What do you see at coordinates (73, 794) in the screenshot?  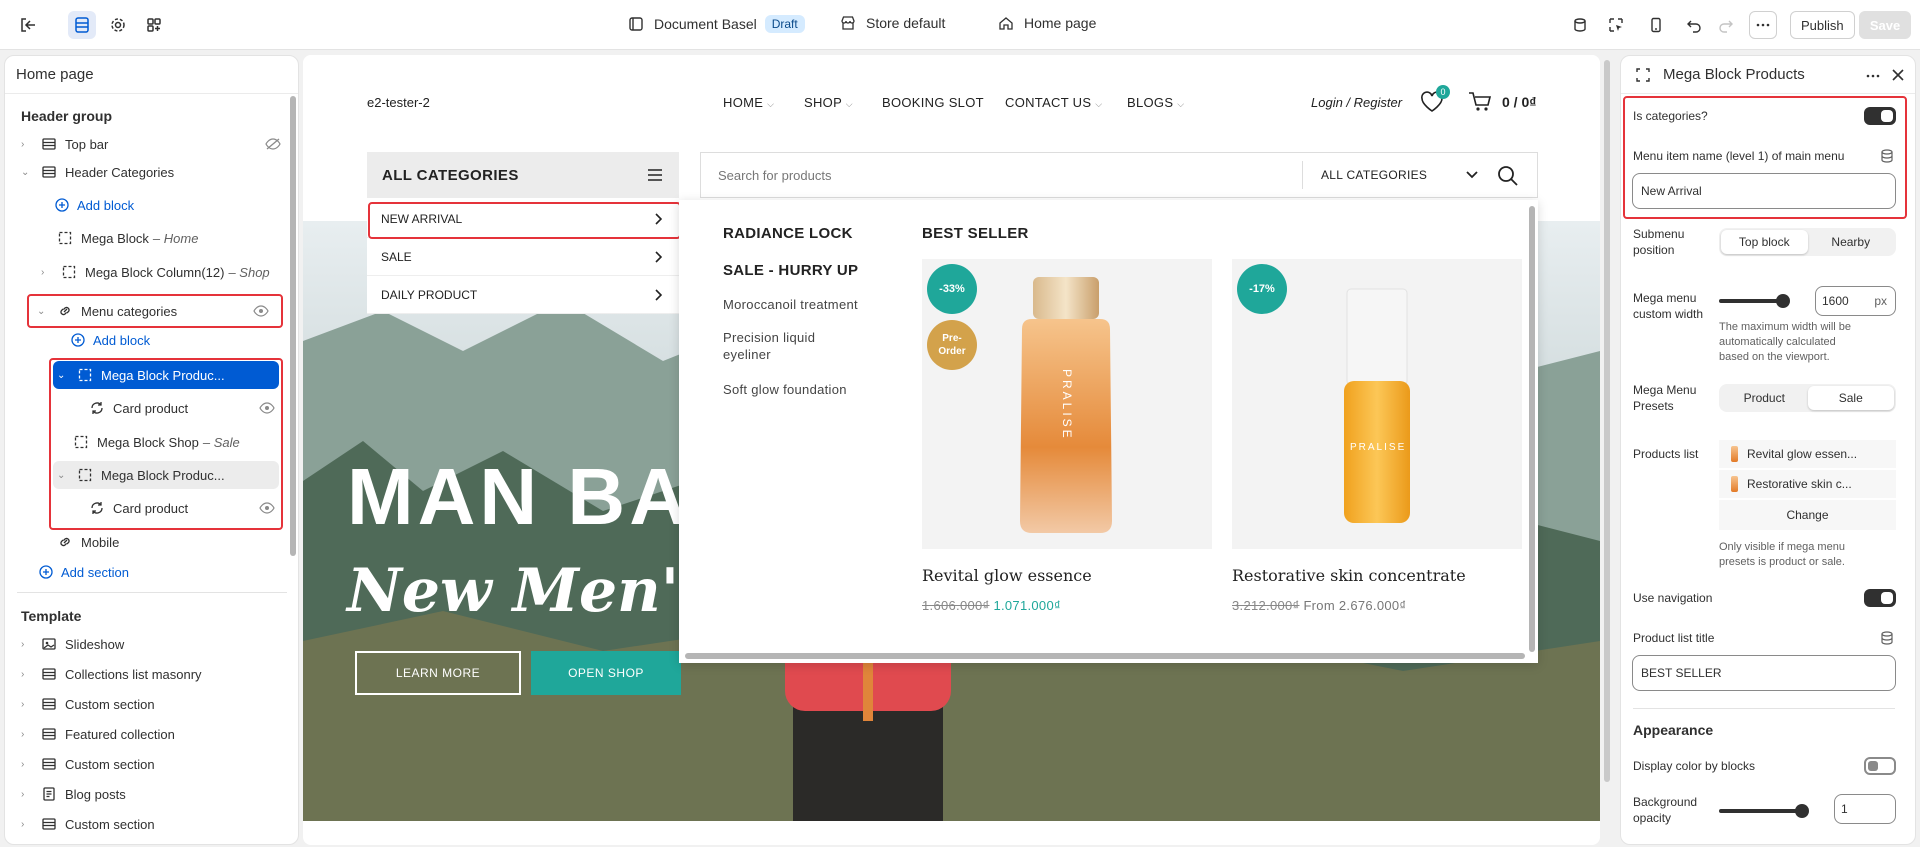 I see `tree-item-blog-posts: › Blog posts` at bounding box center [73, 794].